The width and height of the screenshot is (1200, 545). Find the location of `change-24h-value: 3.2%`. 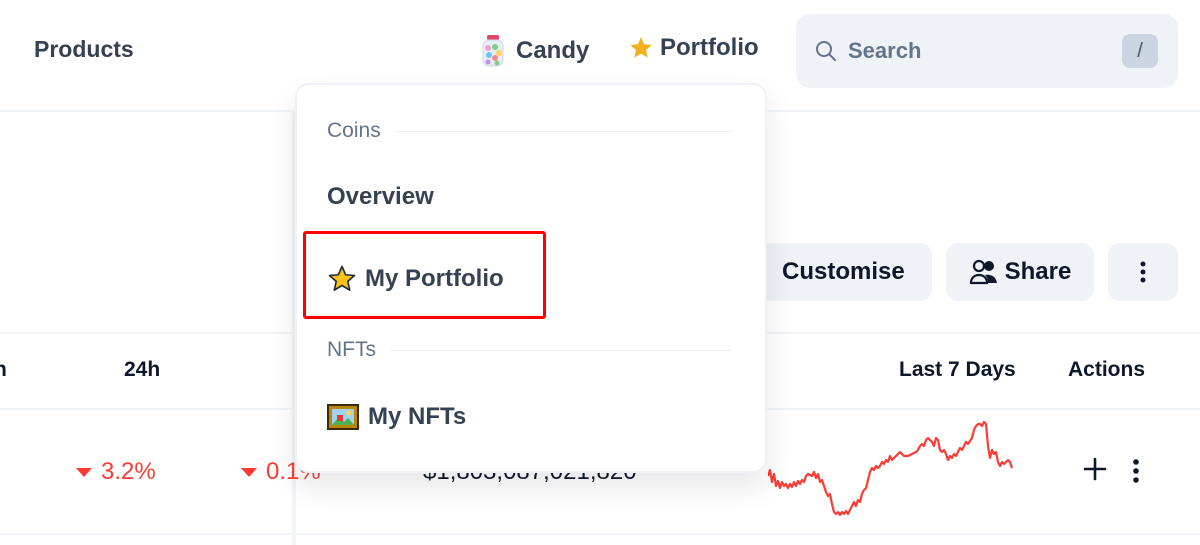

change-24h-value: 3.2% is located at coordinates (128, 471).